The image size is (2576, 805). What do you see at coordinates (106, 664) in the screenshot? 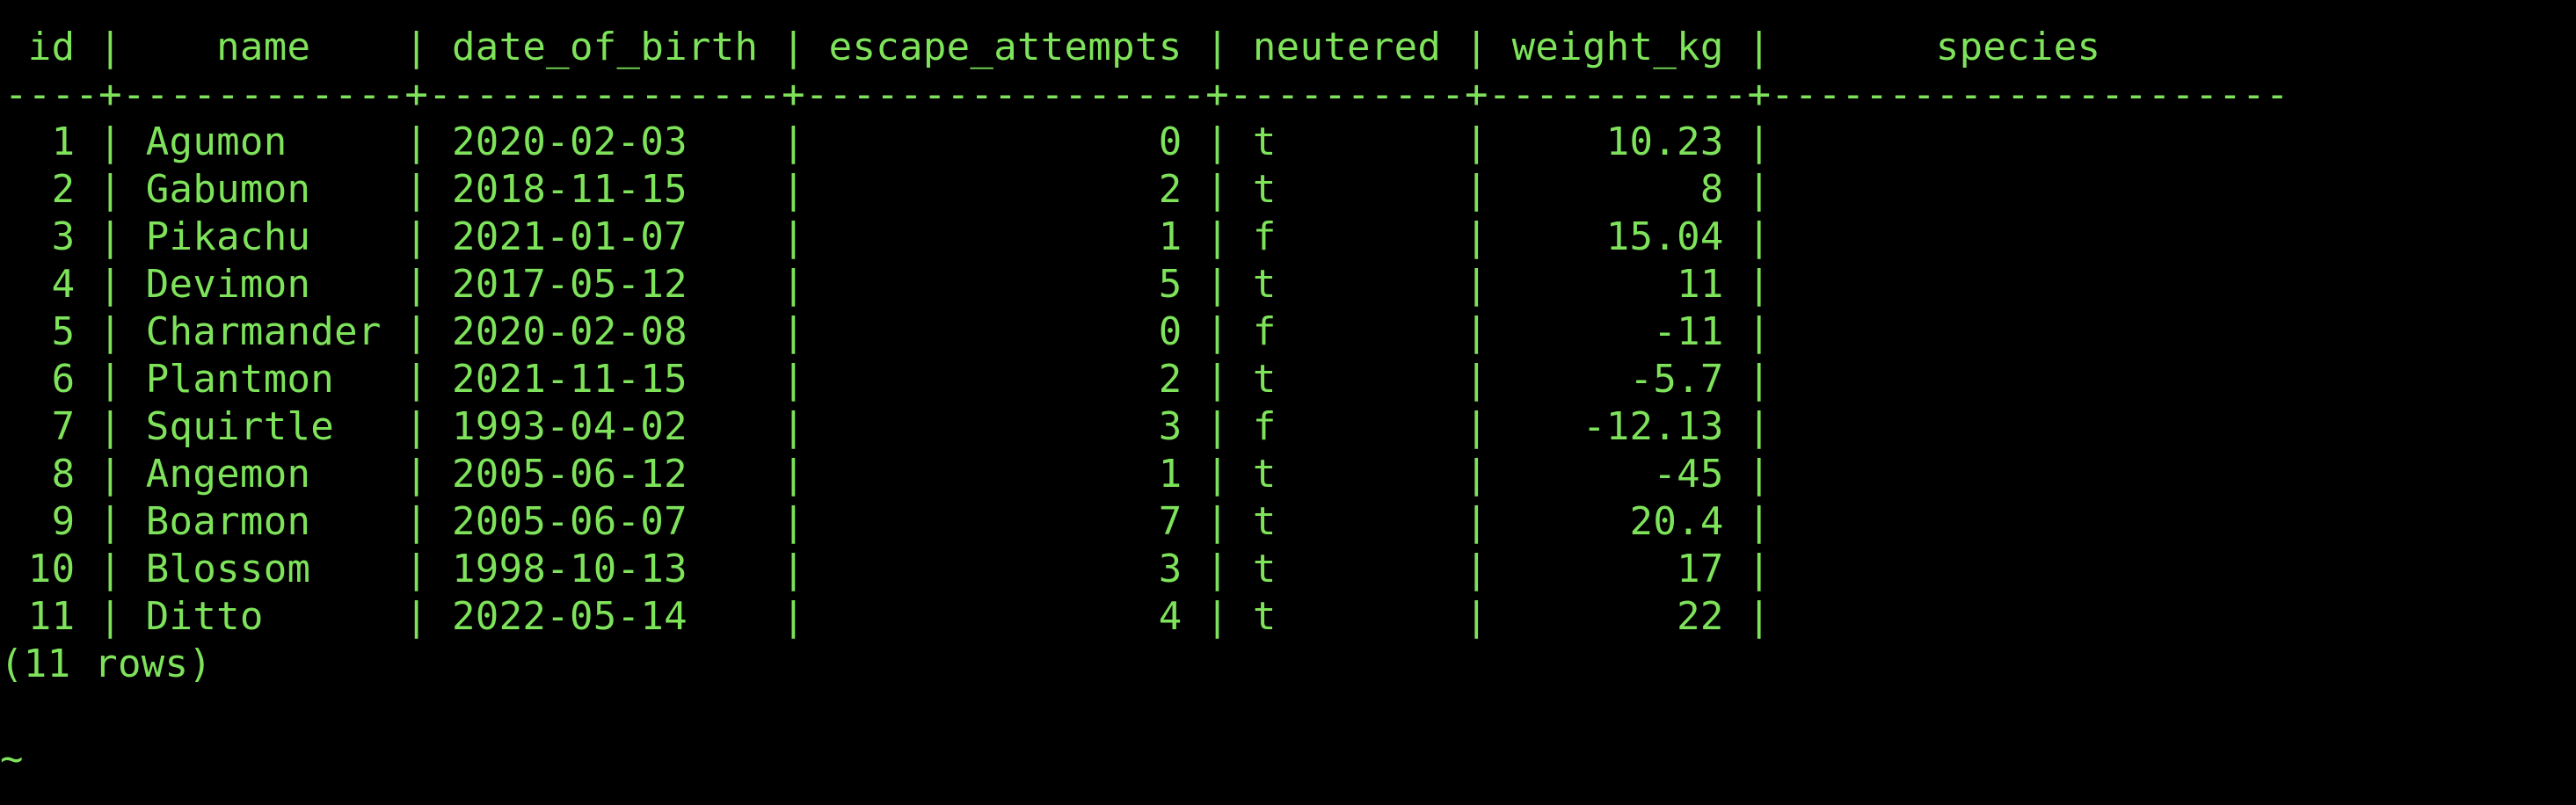
I see `row-count-footer: (11 rows)` at bounding box center [106, 664].